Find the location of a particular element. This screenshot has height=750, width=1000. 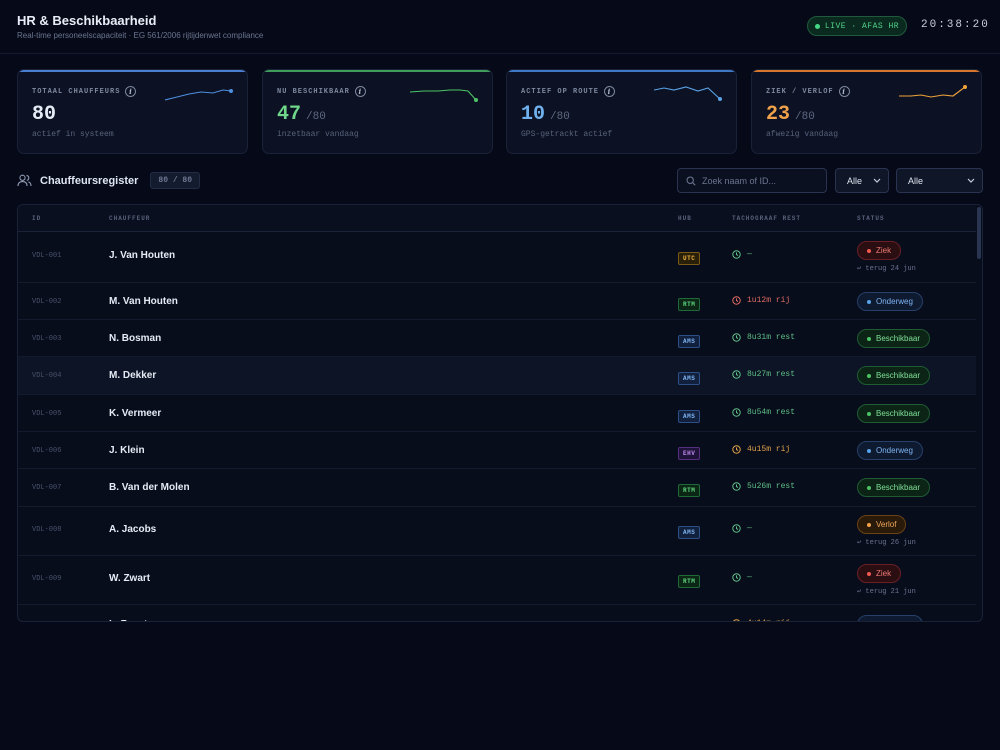

tacho-cell: 4u14m rij is located at coordinates (761, 620).